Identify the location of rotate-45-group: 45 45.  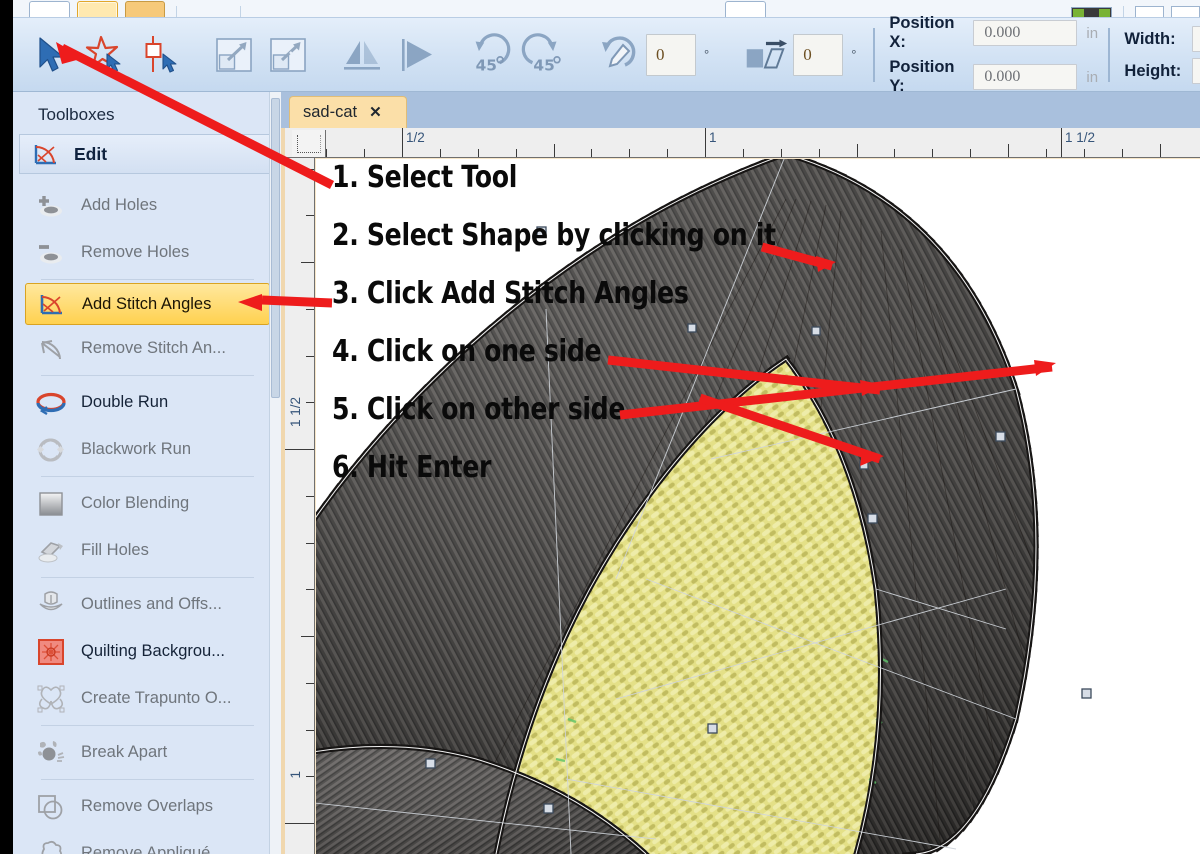
(517, 54).